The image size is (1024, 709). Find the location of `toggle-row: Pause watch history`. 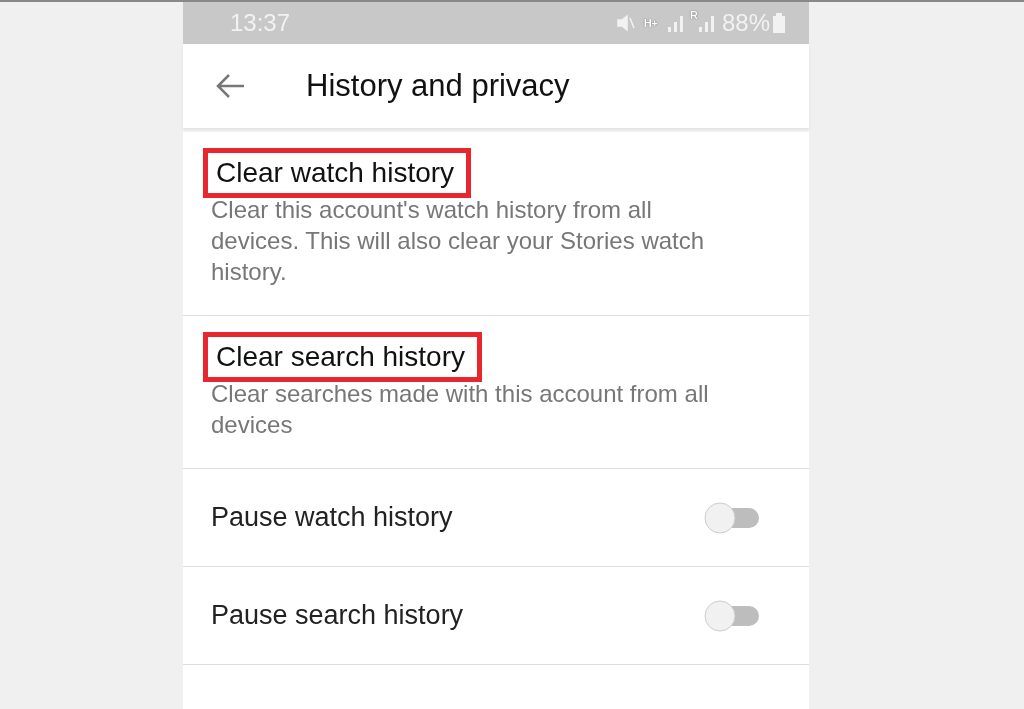

toggle-row: Pause watch history is located at coordinates (496, 518).